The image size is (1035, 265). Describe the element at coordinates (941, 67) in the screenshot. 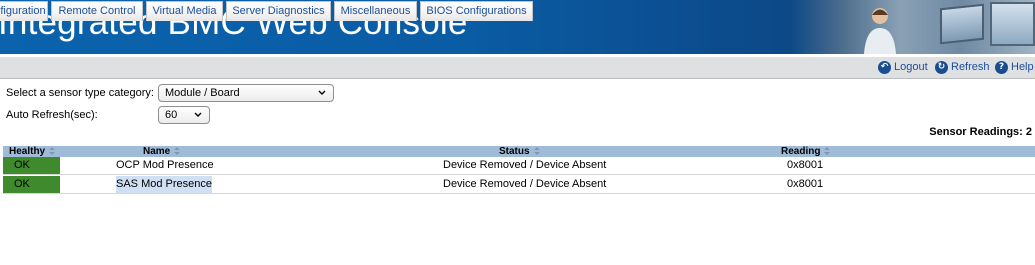

I see `refresh-icon: ↻` at that location.